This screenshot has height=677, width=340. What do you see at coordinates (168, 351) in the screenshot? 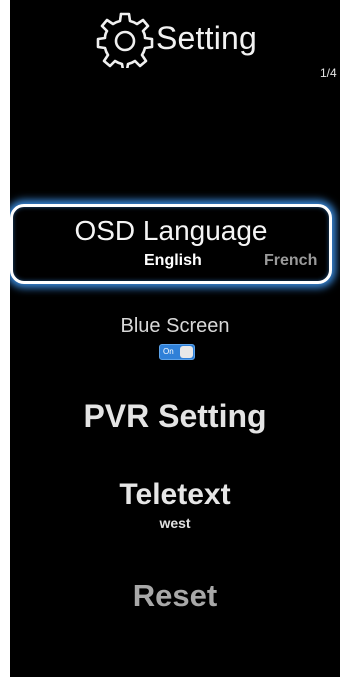
I see `toggle-state-label: On` at bounding box center [168, 351].